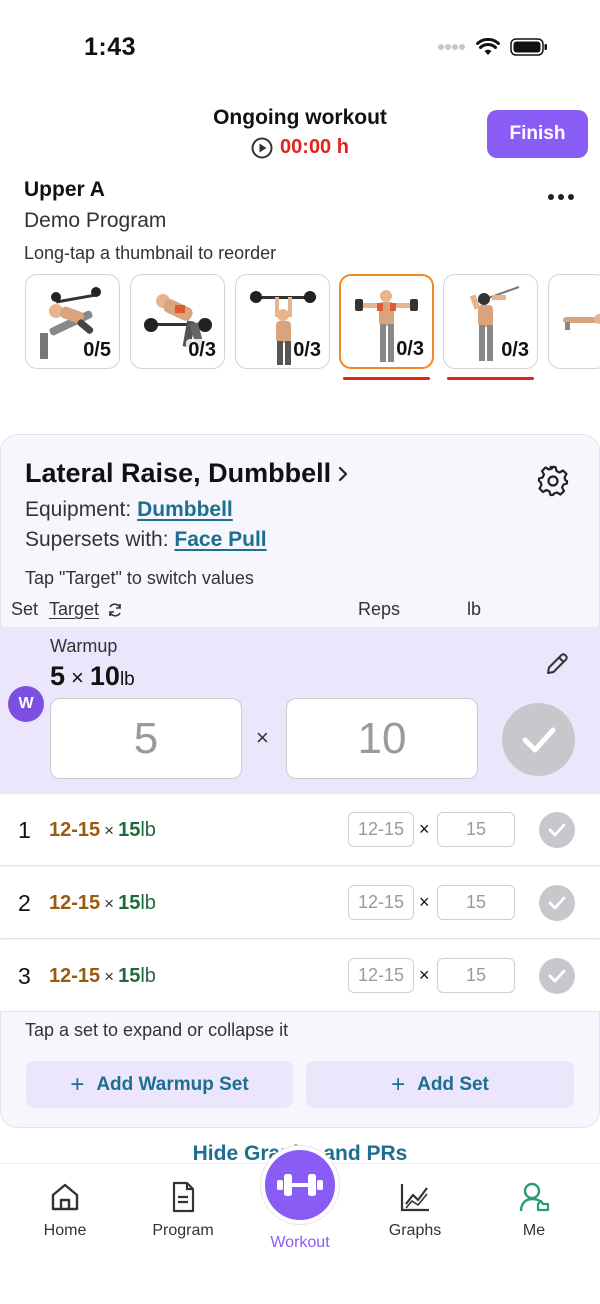  I want to click on refresh-icon, so click(115, 609).